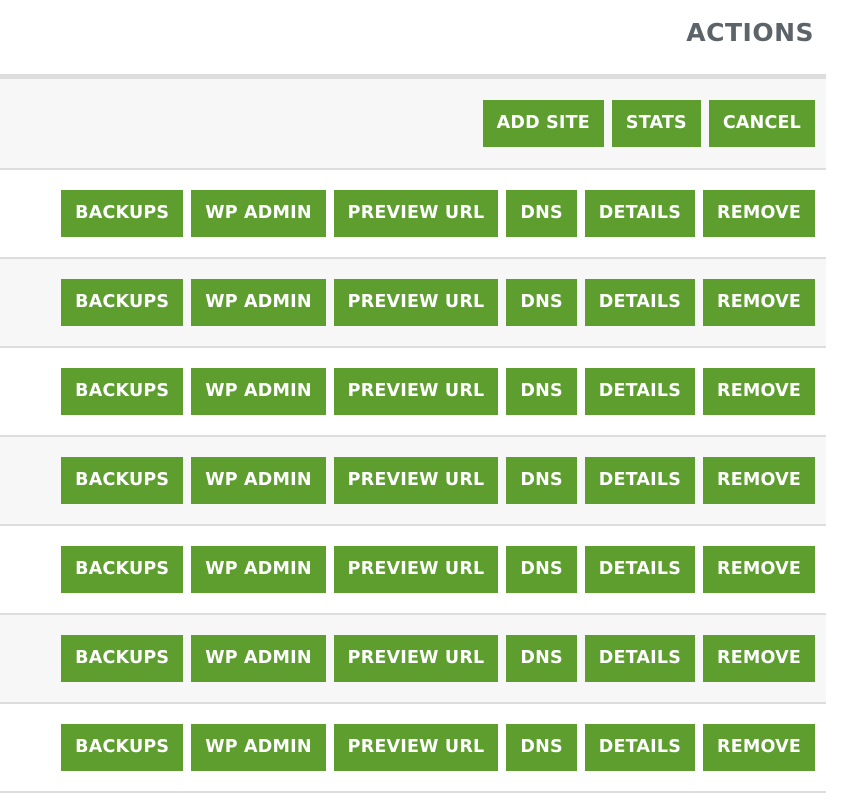  What do you see at coordinates (761, 123) in the screenshot?
I see `cancel-button: CANCEL` at bounding box center [761, 123].